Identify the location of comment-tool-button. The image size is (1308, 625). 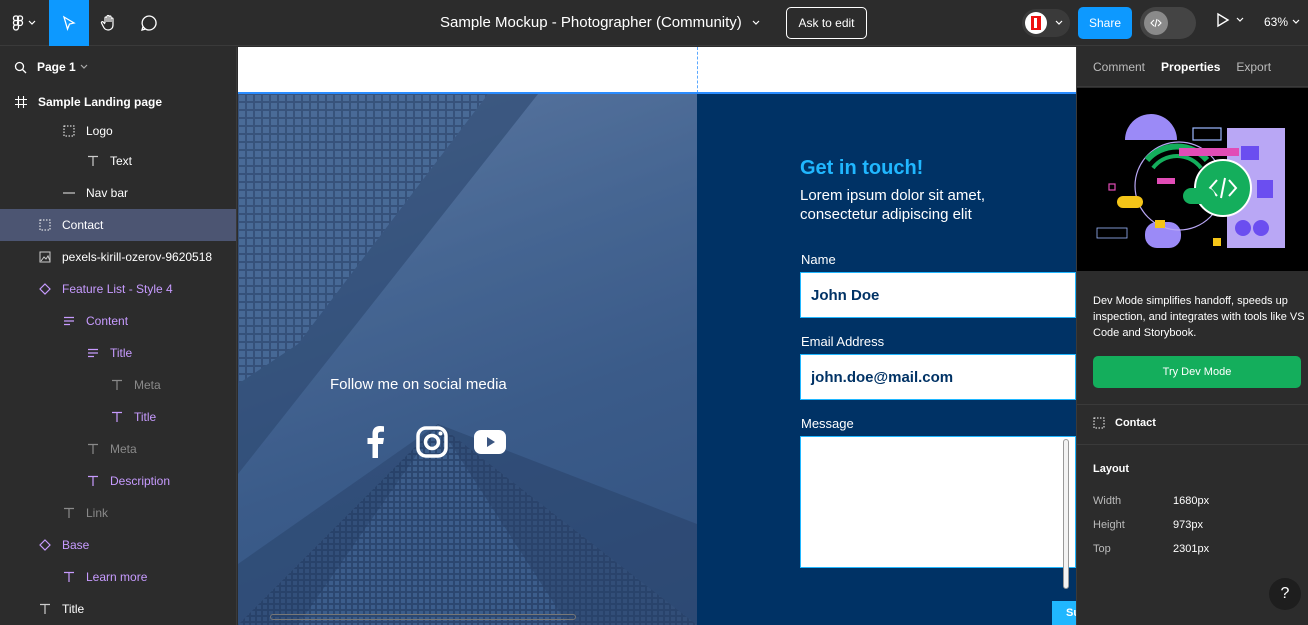
(149, 23).